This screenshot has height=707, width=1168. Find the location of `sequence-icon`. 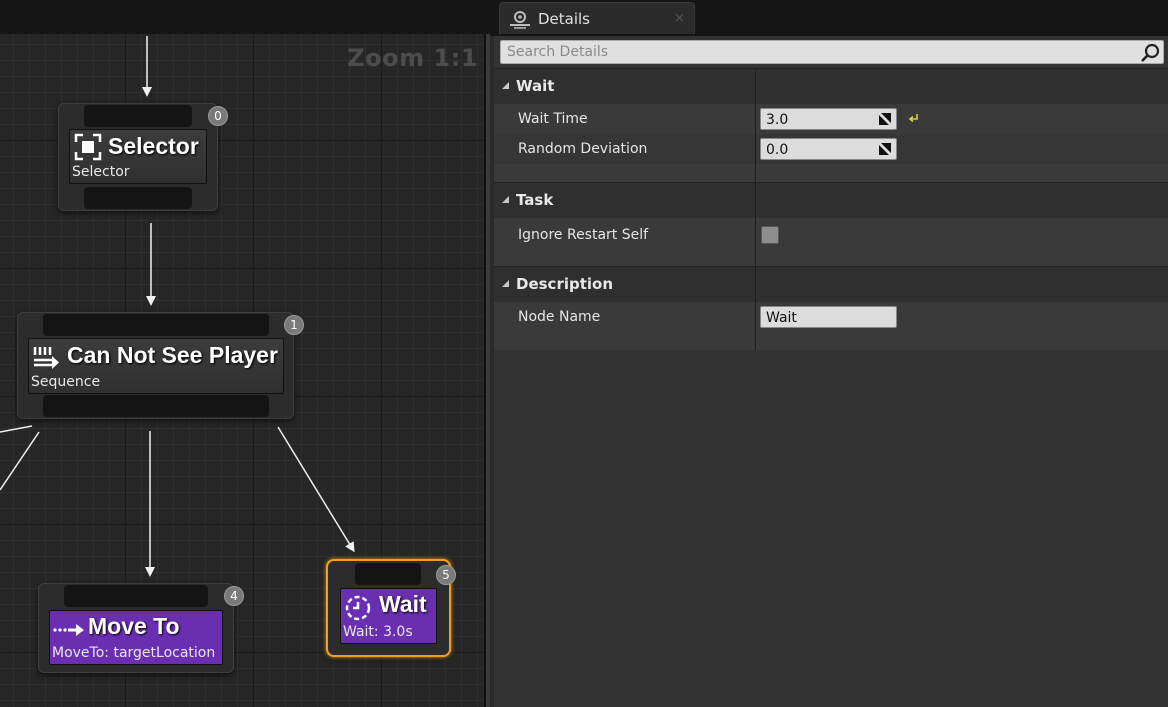

sequence-icon is located at coordinates (46, 358).